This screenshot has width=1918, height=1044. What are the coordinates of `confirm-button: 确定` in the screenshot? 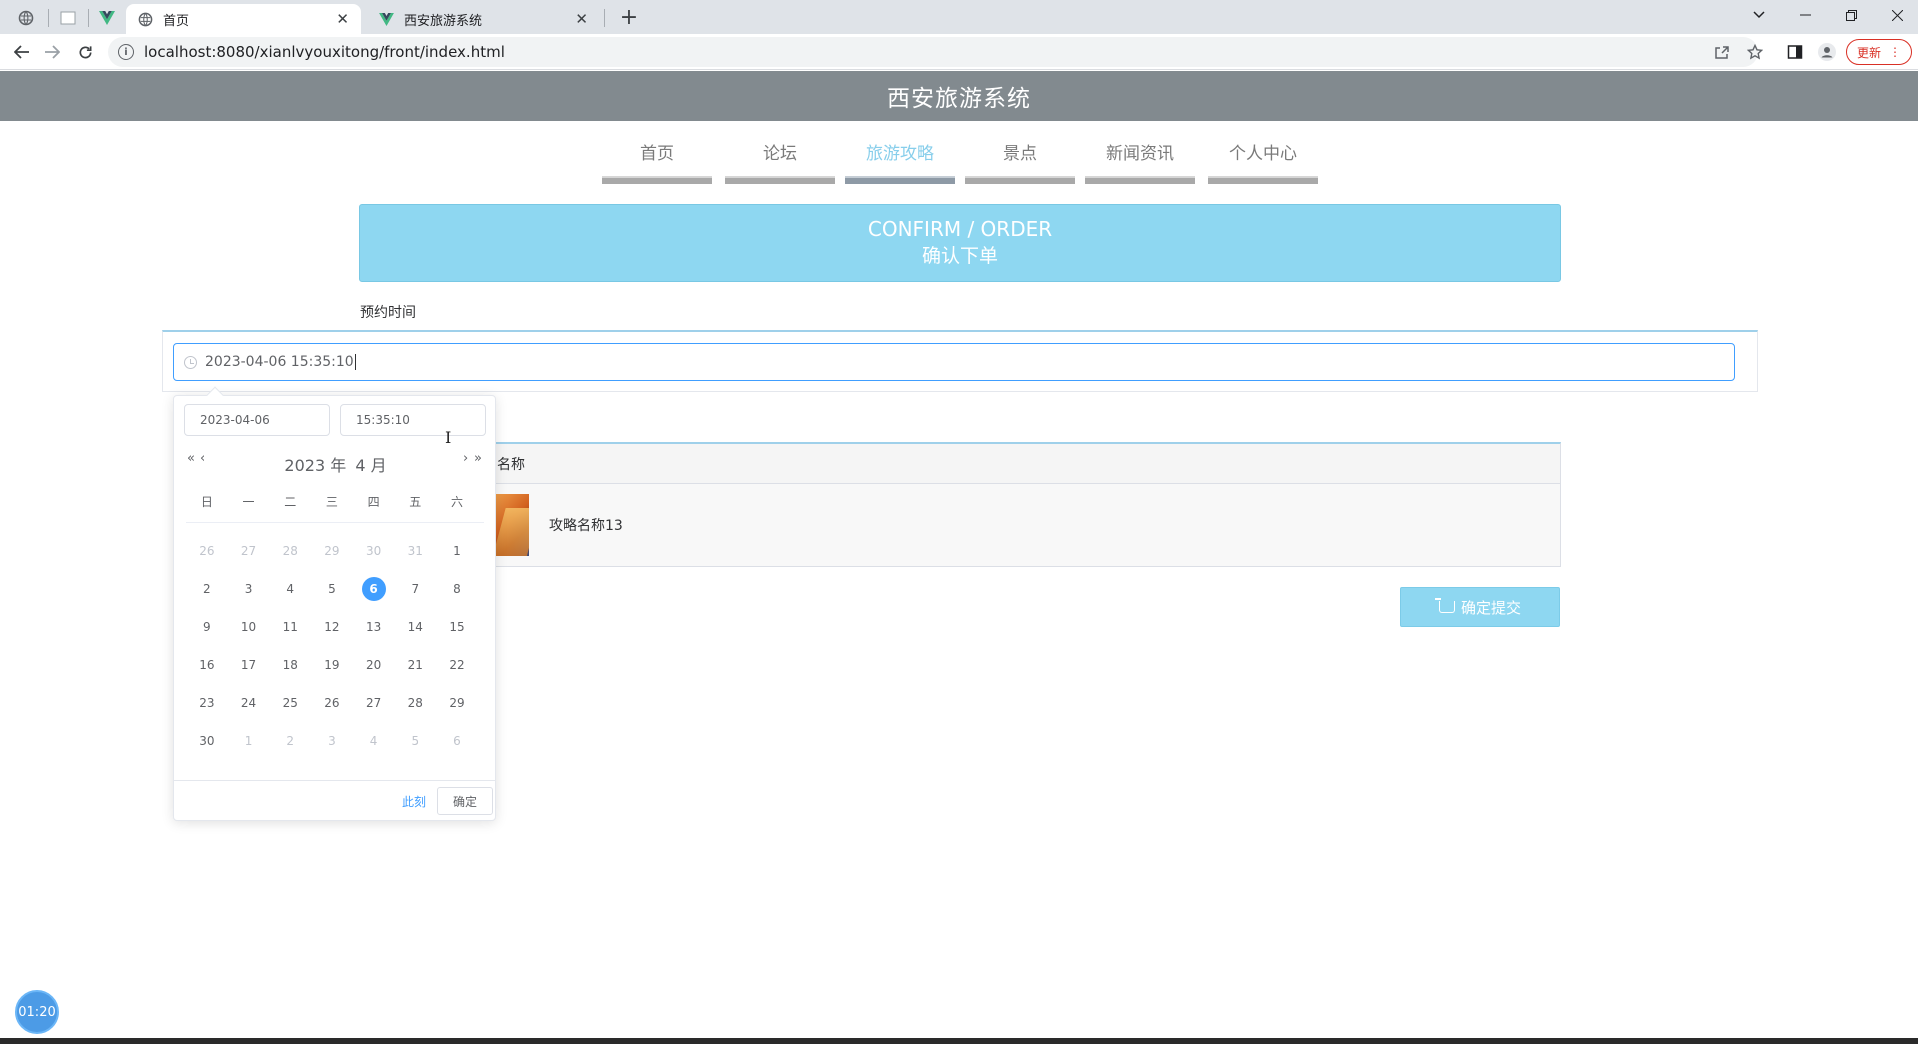 It's located at (465, 801).